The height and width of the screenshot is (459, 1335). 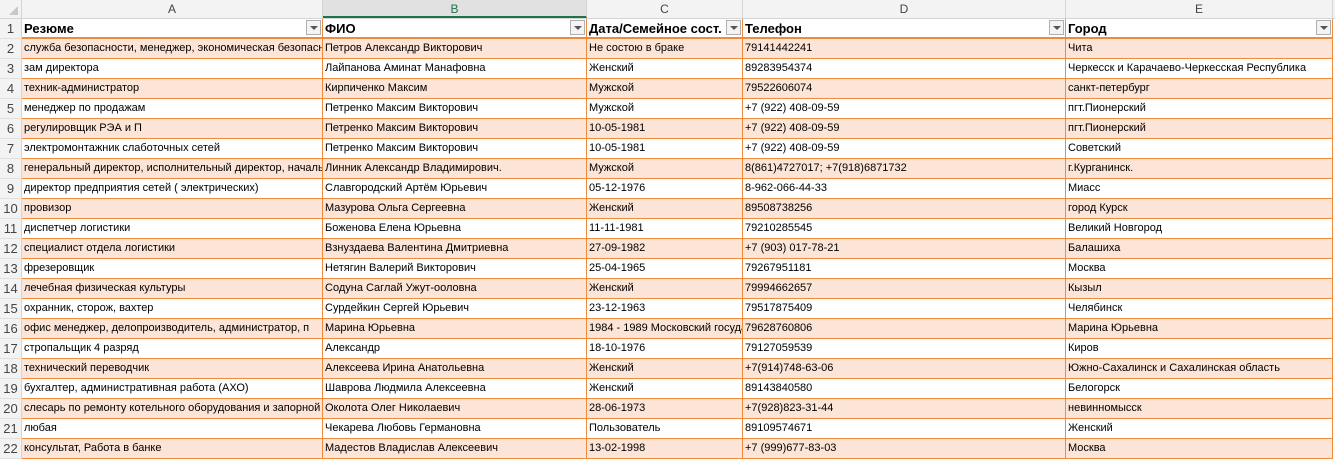 I want to click on row-number: 9, so click(x=11, y=189).